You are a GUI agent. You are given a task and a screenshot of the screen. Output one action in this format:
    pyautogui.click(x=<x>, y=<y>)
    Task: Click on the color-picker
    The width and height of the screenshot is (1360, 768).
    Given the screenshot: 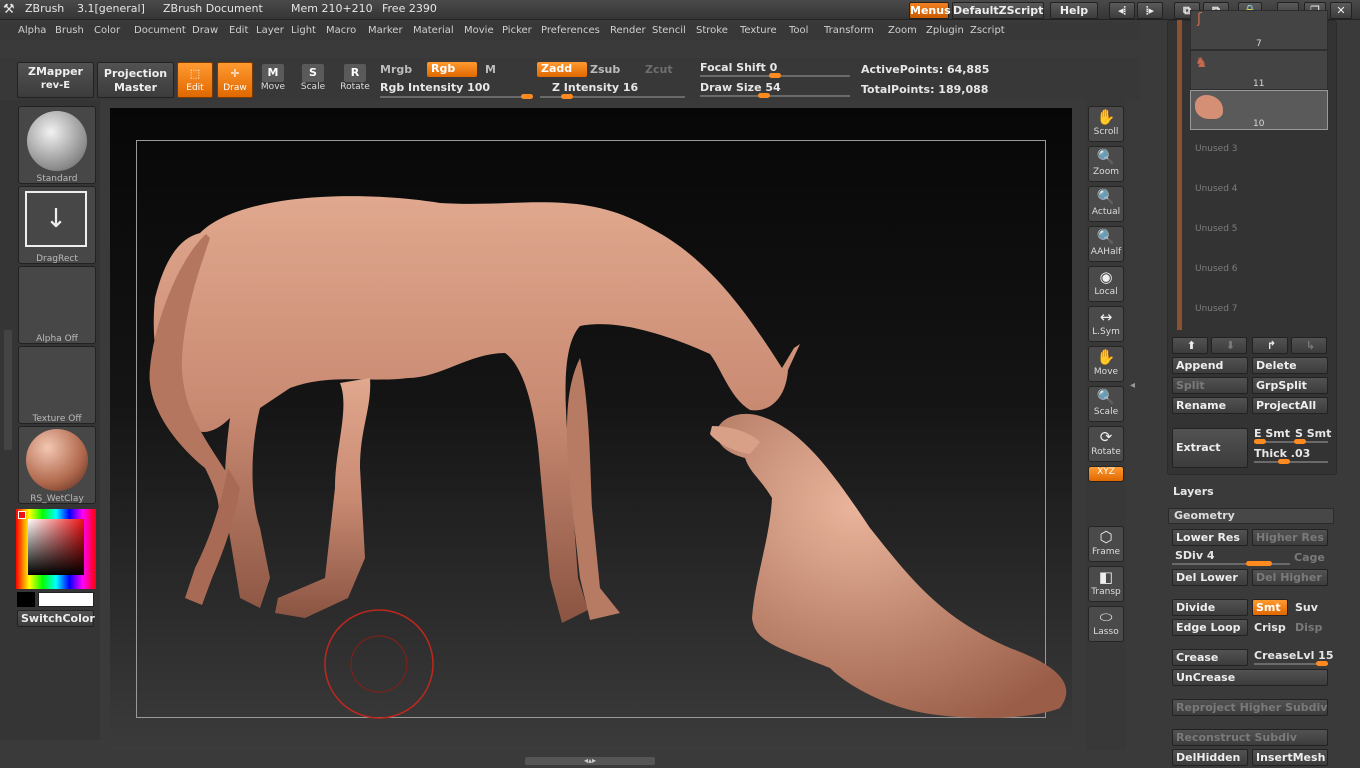 What is the action you would take?
    pyautogui.click(x=56, y=549)
    